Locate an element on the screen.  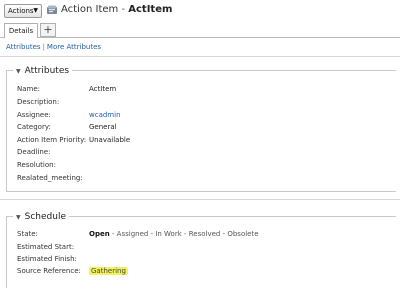
attribute-label: Description: is located at coordinates (38, 102).